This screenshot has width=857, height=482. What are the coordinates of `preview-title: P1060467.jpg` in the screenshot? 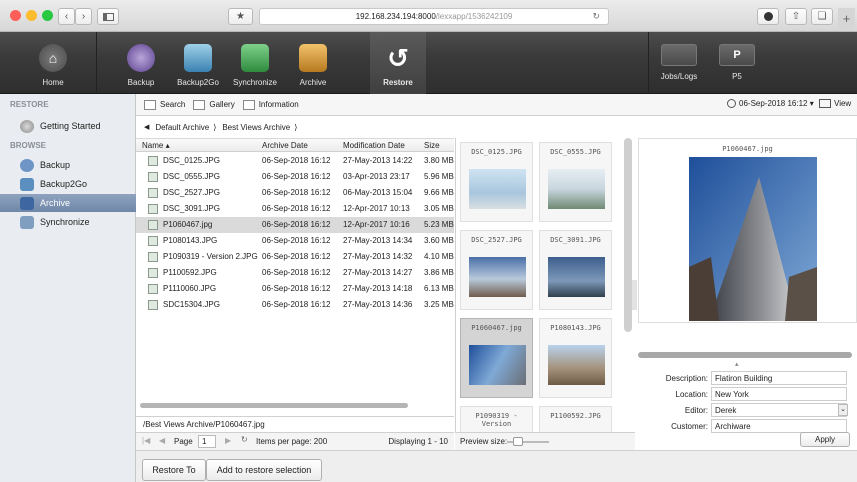 It's located at (747, 149).